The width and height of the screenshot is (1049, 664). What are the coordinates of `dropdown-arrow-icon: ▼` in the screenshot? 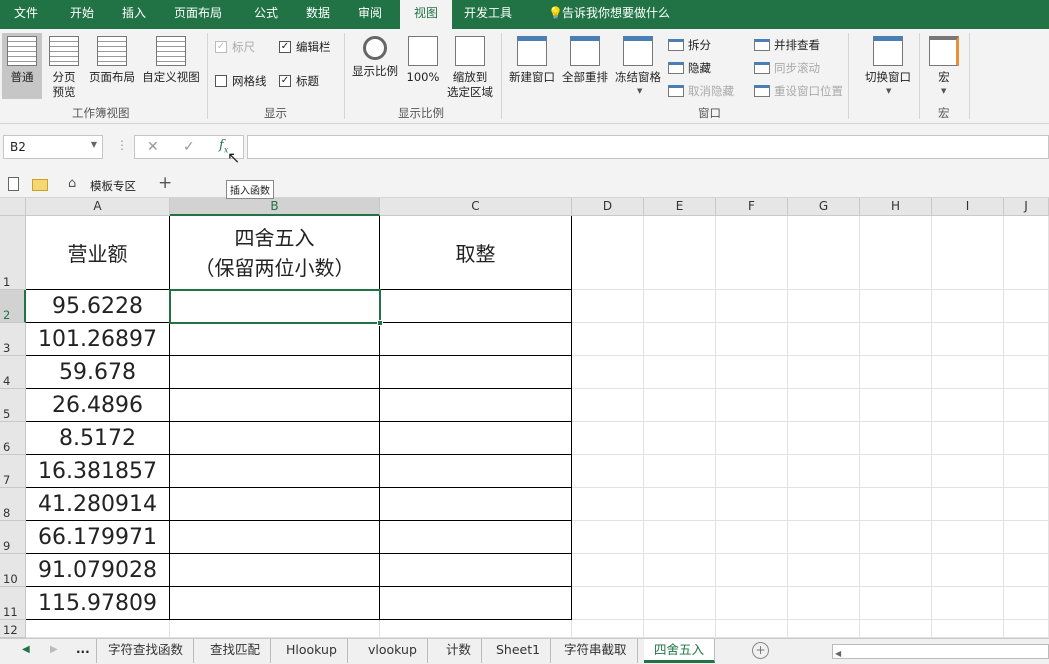 It's located at (943, 91).